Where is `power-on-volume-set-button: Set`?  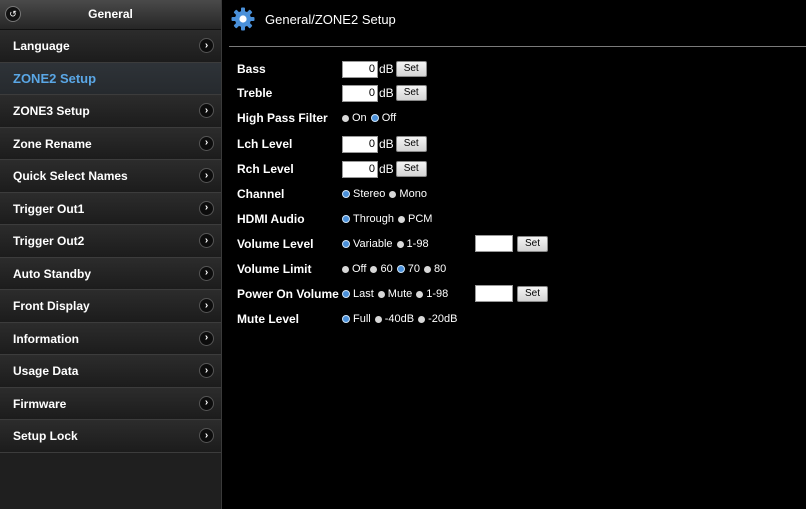 power-on-volume-set-button: Set is located at coordinates (533, 294).